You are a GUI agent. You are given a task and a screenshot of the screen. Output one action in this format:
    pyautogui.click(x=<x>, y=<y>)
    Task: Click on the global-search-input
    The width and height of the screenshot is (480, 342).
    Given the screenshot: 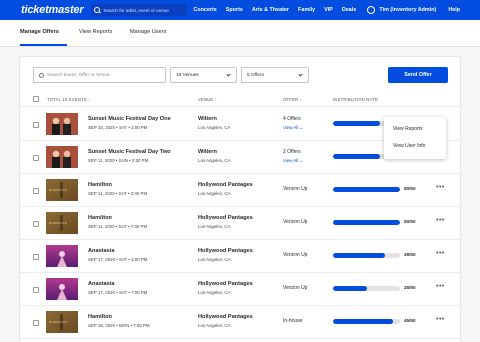 What is the action you would take?
    pyautogui.click(x=143, y=10)
    